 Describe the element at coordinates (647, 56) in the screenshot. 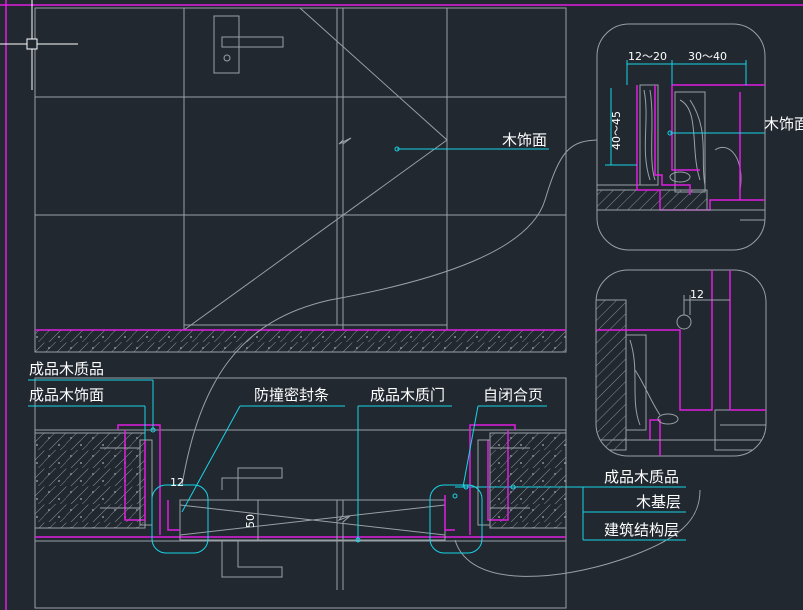

I see `detail-top-dim-left: 12～20` at that location.